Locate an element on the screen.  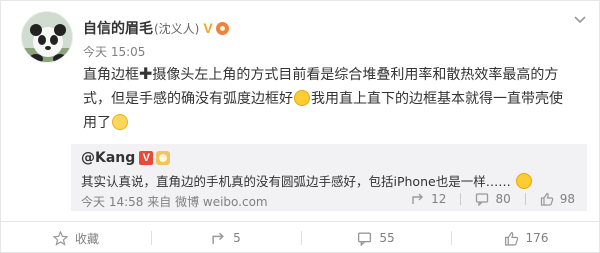
chevron-down-icon is located at coordinates (580, 20).